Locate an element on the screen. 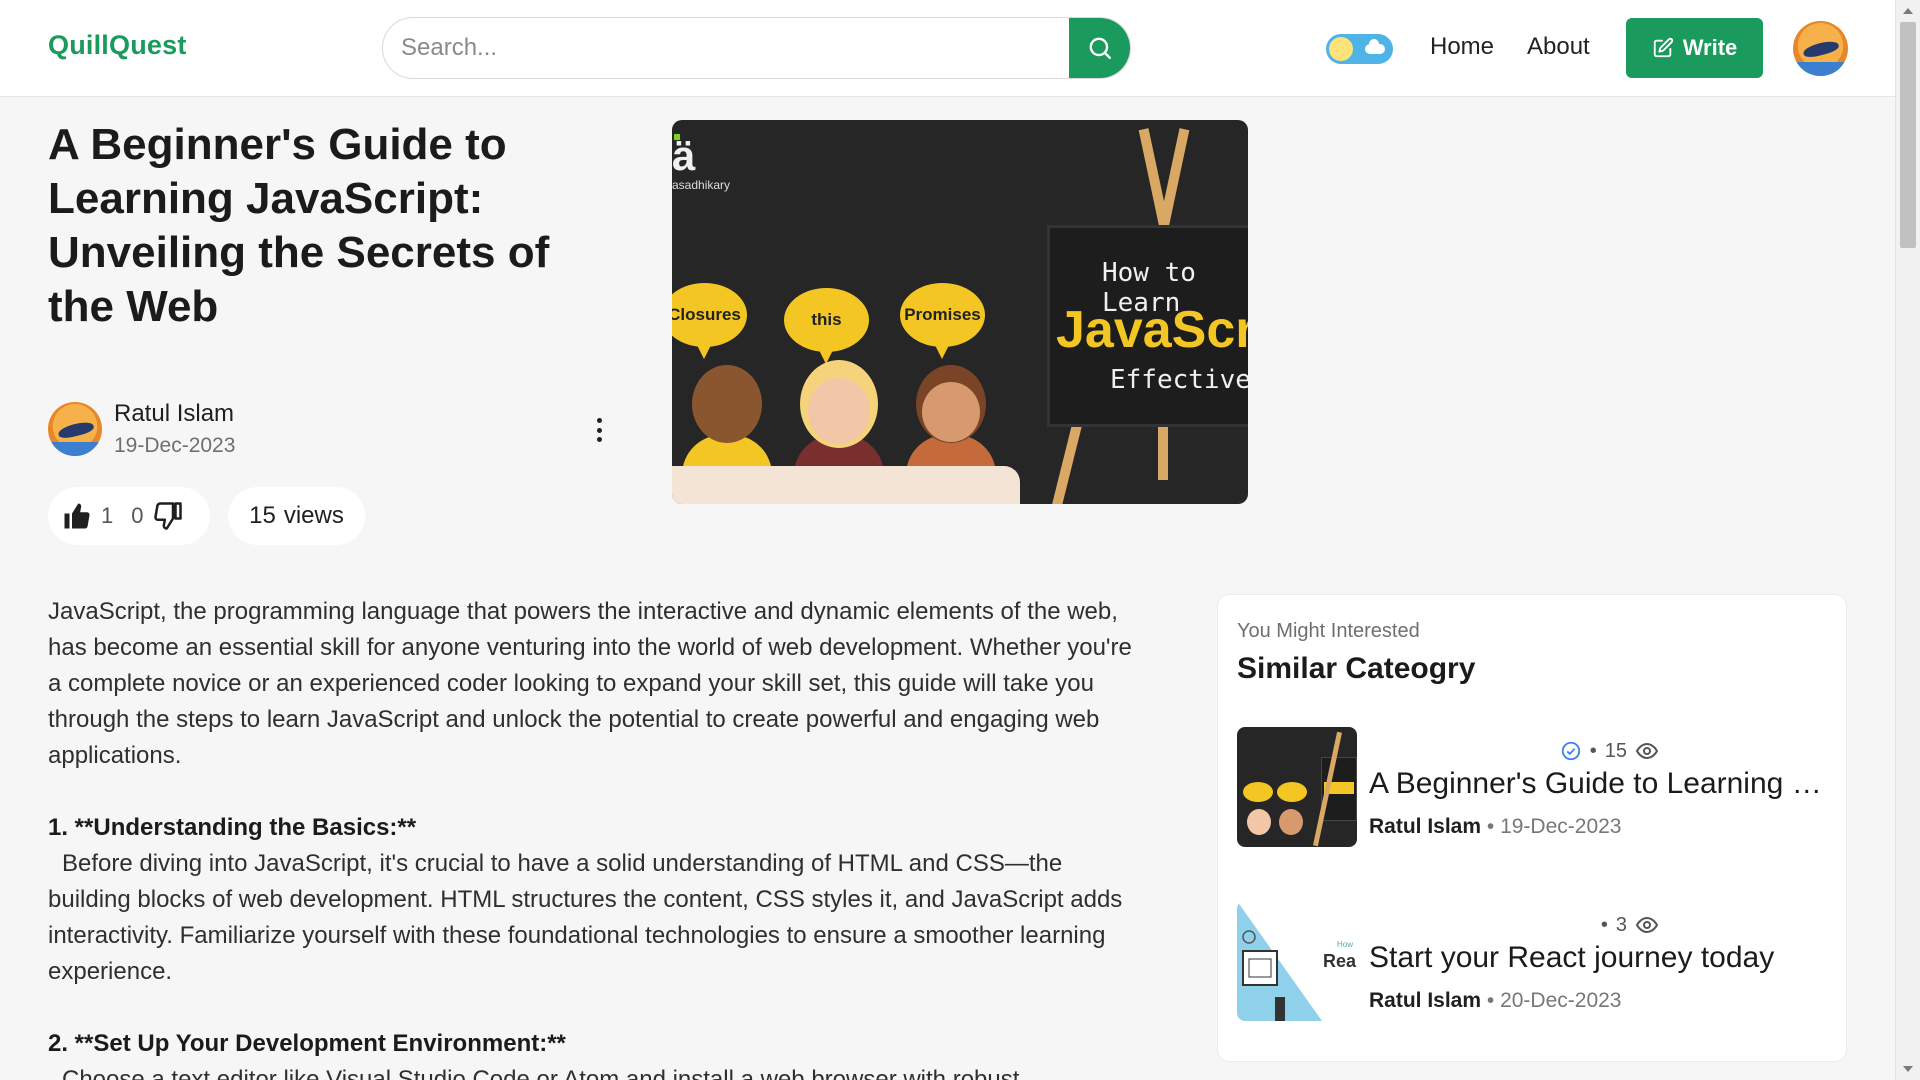  publish-date: 19-Dec-2023 is located at coordinates (175, 445).